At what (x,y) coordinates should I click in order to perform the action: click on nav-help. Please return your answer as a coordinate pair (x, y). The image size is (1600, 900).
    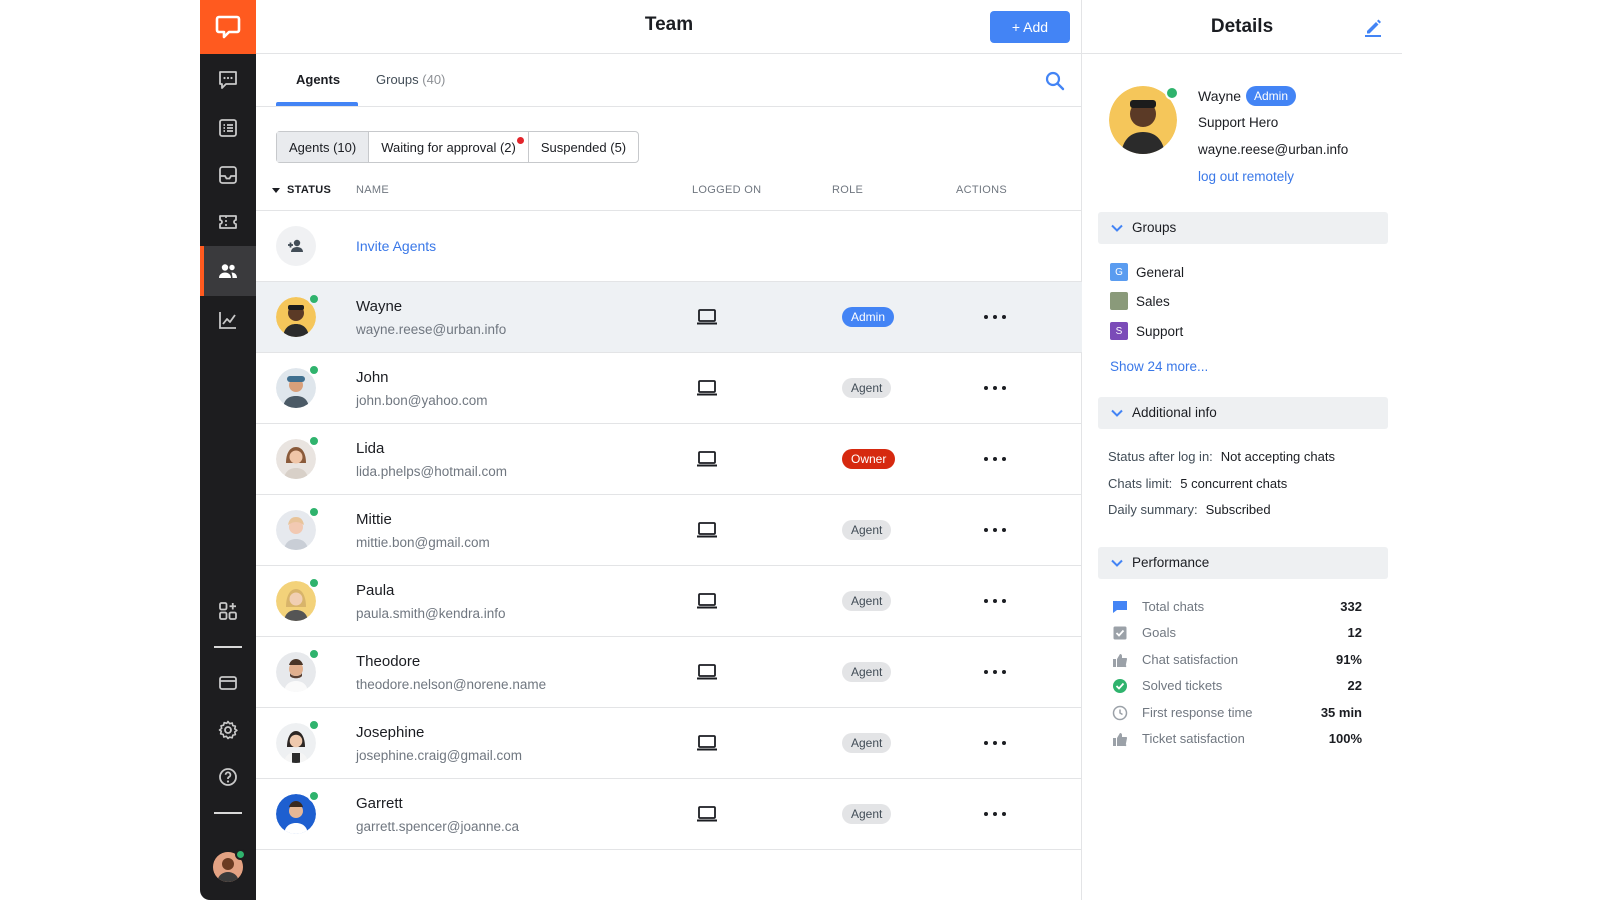
    Looking at the image, I should click on (228, 777).